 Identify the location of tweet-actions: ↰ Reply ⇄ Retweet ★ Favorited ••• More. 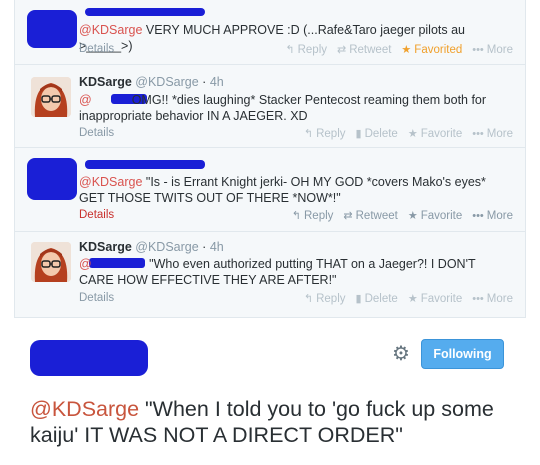
(399, 50).